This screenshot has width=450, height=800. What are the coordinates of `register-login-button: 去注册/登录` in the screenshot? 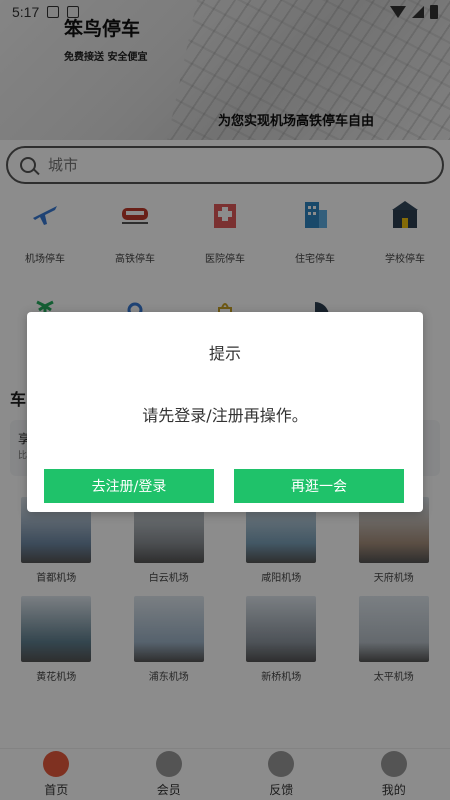 It's located at (129, 486).